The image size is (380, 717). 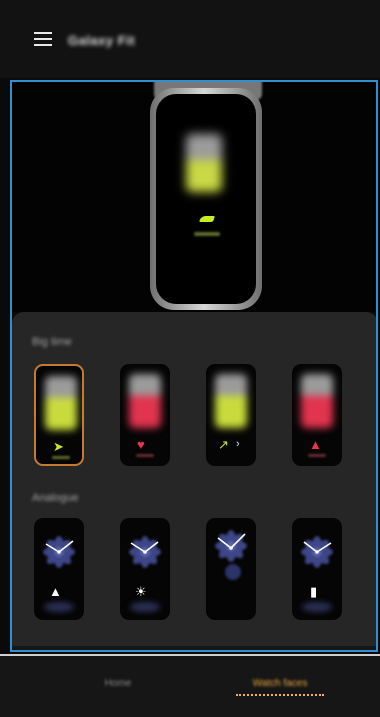 I want to click on tab-watch-faces: Watch faces, so click(x=280, y=683).